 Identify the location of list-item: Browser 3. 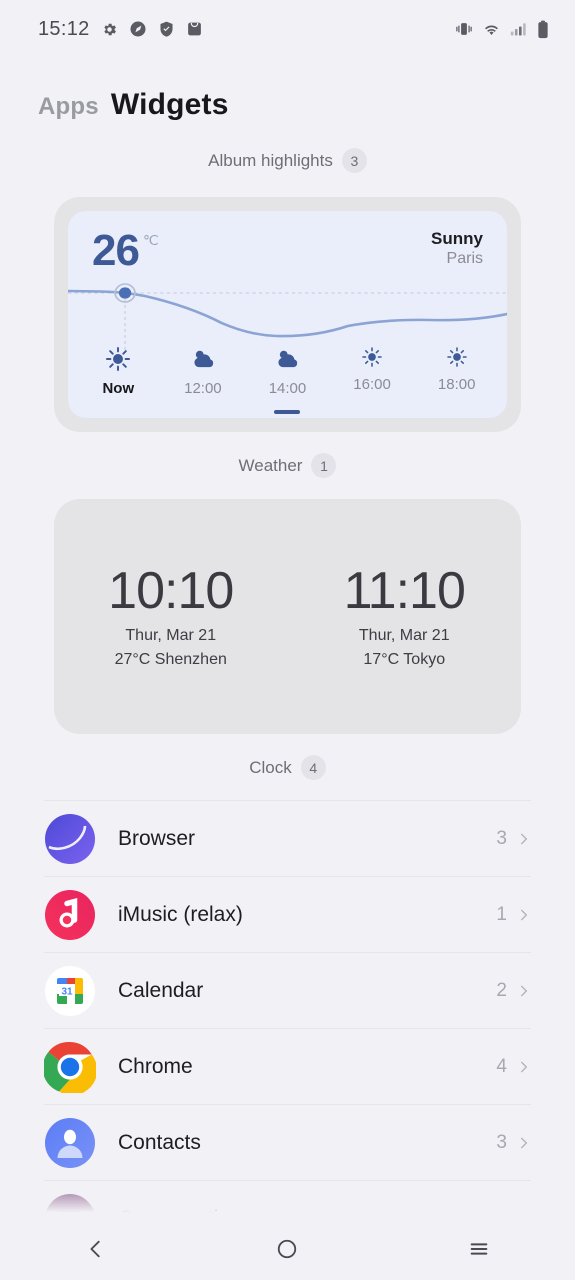
(287, 838).